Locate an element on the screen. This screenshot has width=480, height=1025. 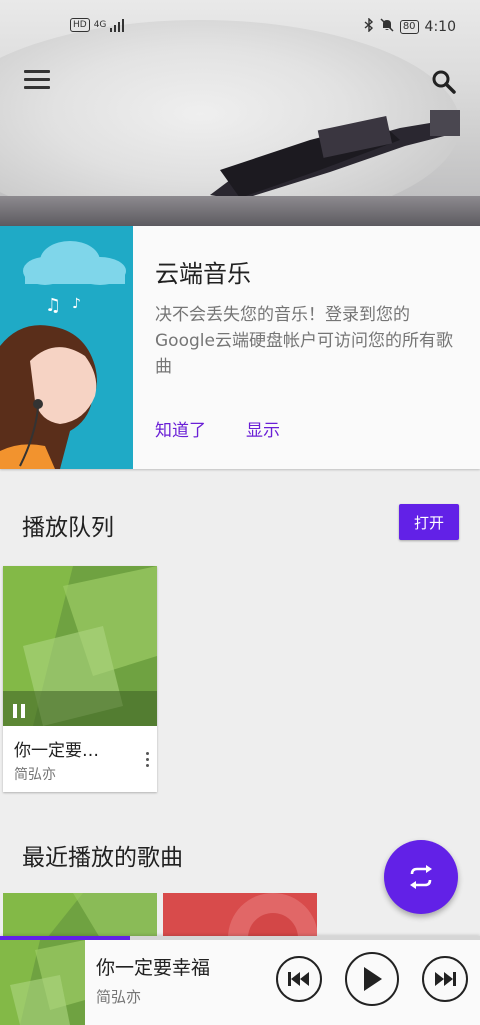
queue-item-artist: 简弘亦 is located at coordinates (35, 775).